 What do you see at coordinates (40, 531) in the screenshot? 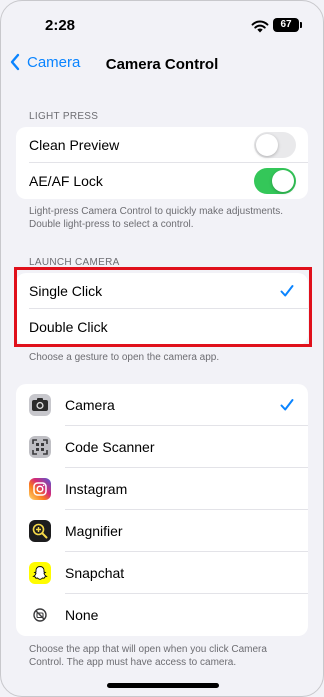
I see `magnifier-icon` at bounding box center [40, 531].